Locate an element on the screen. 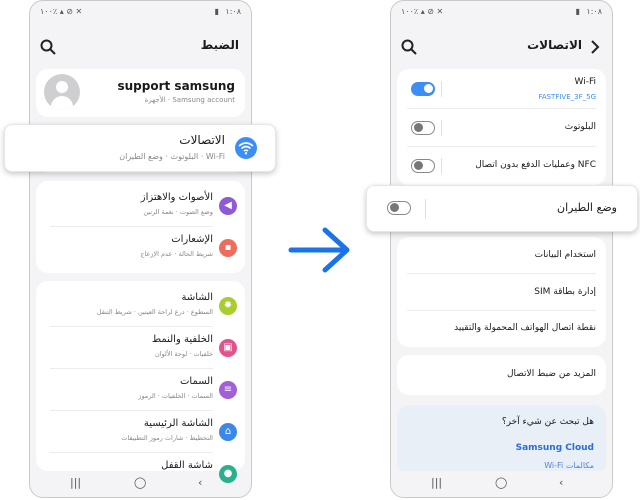 The image size is (640, 500). avatar is located at coordinates (62, 92).